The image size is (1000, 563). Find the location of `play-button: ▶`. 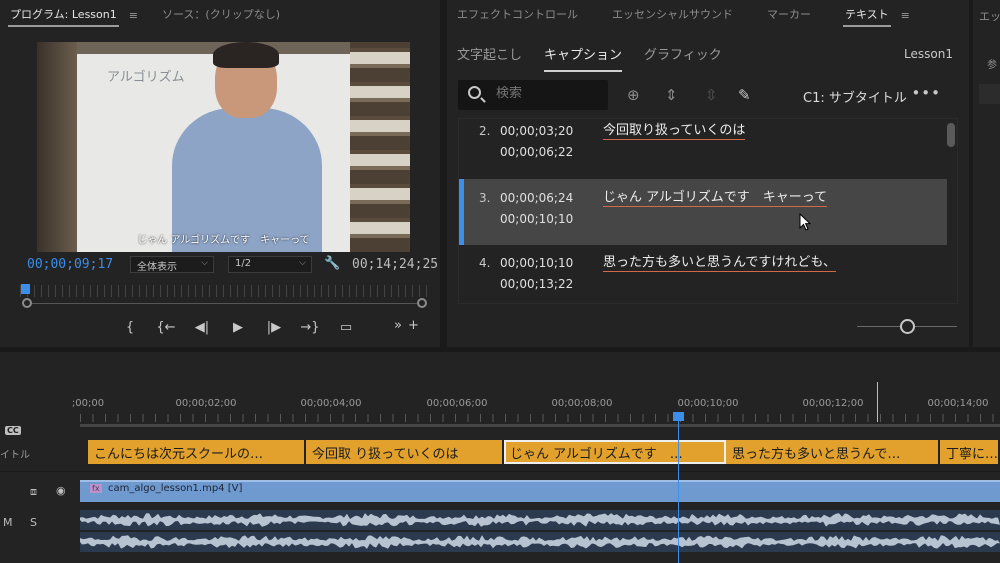

play-button: ▶ is located at coordinates (238, 328).